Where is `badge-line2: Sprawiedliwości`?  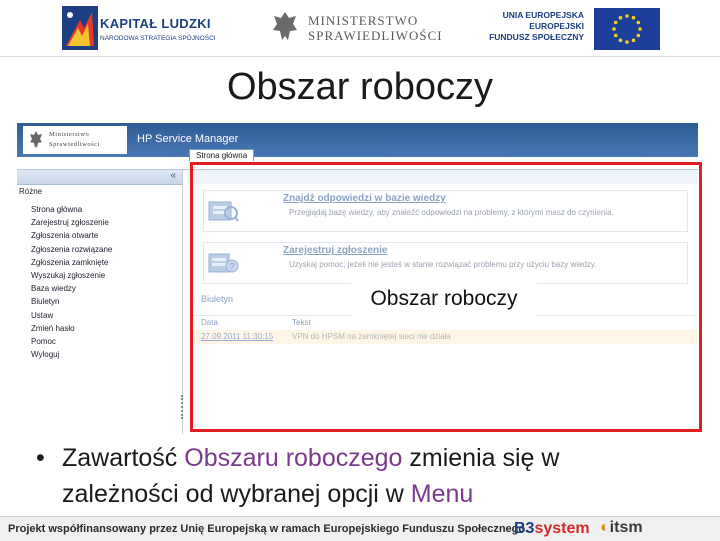 badge-line2: Sprawiedliwości is located at coordinates (74, 144).